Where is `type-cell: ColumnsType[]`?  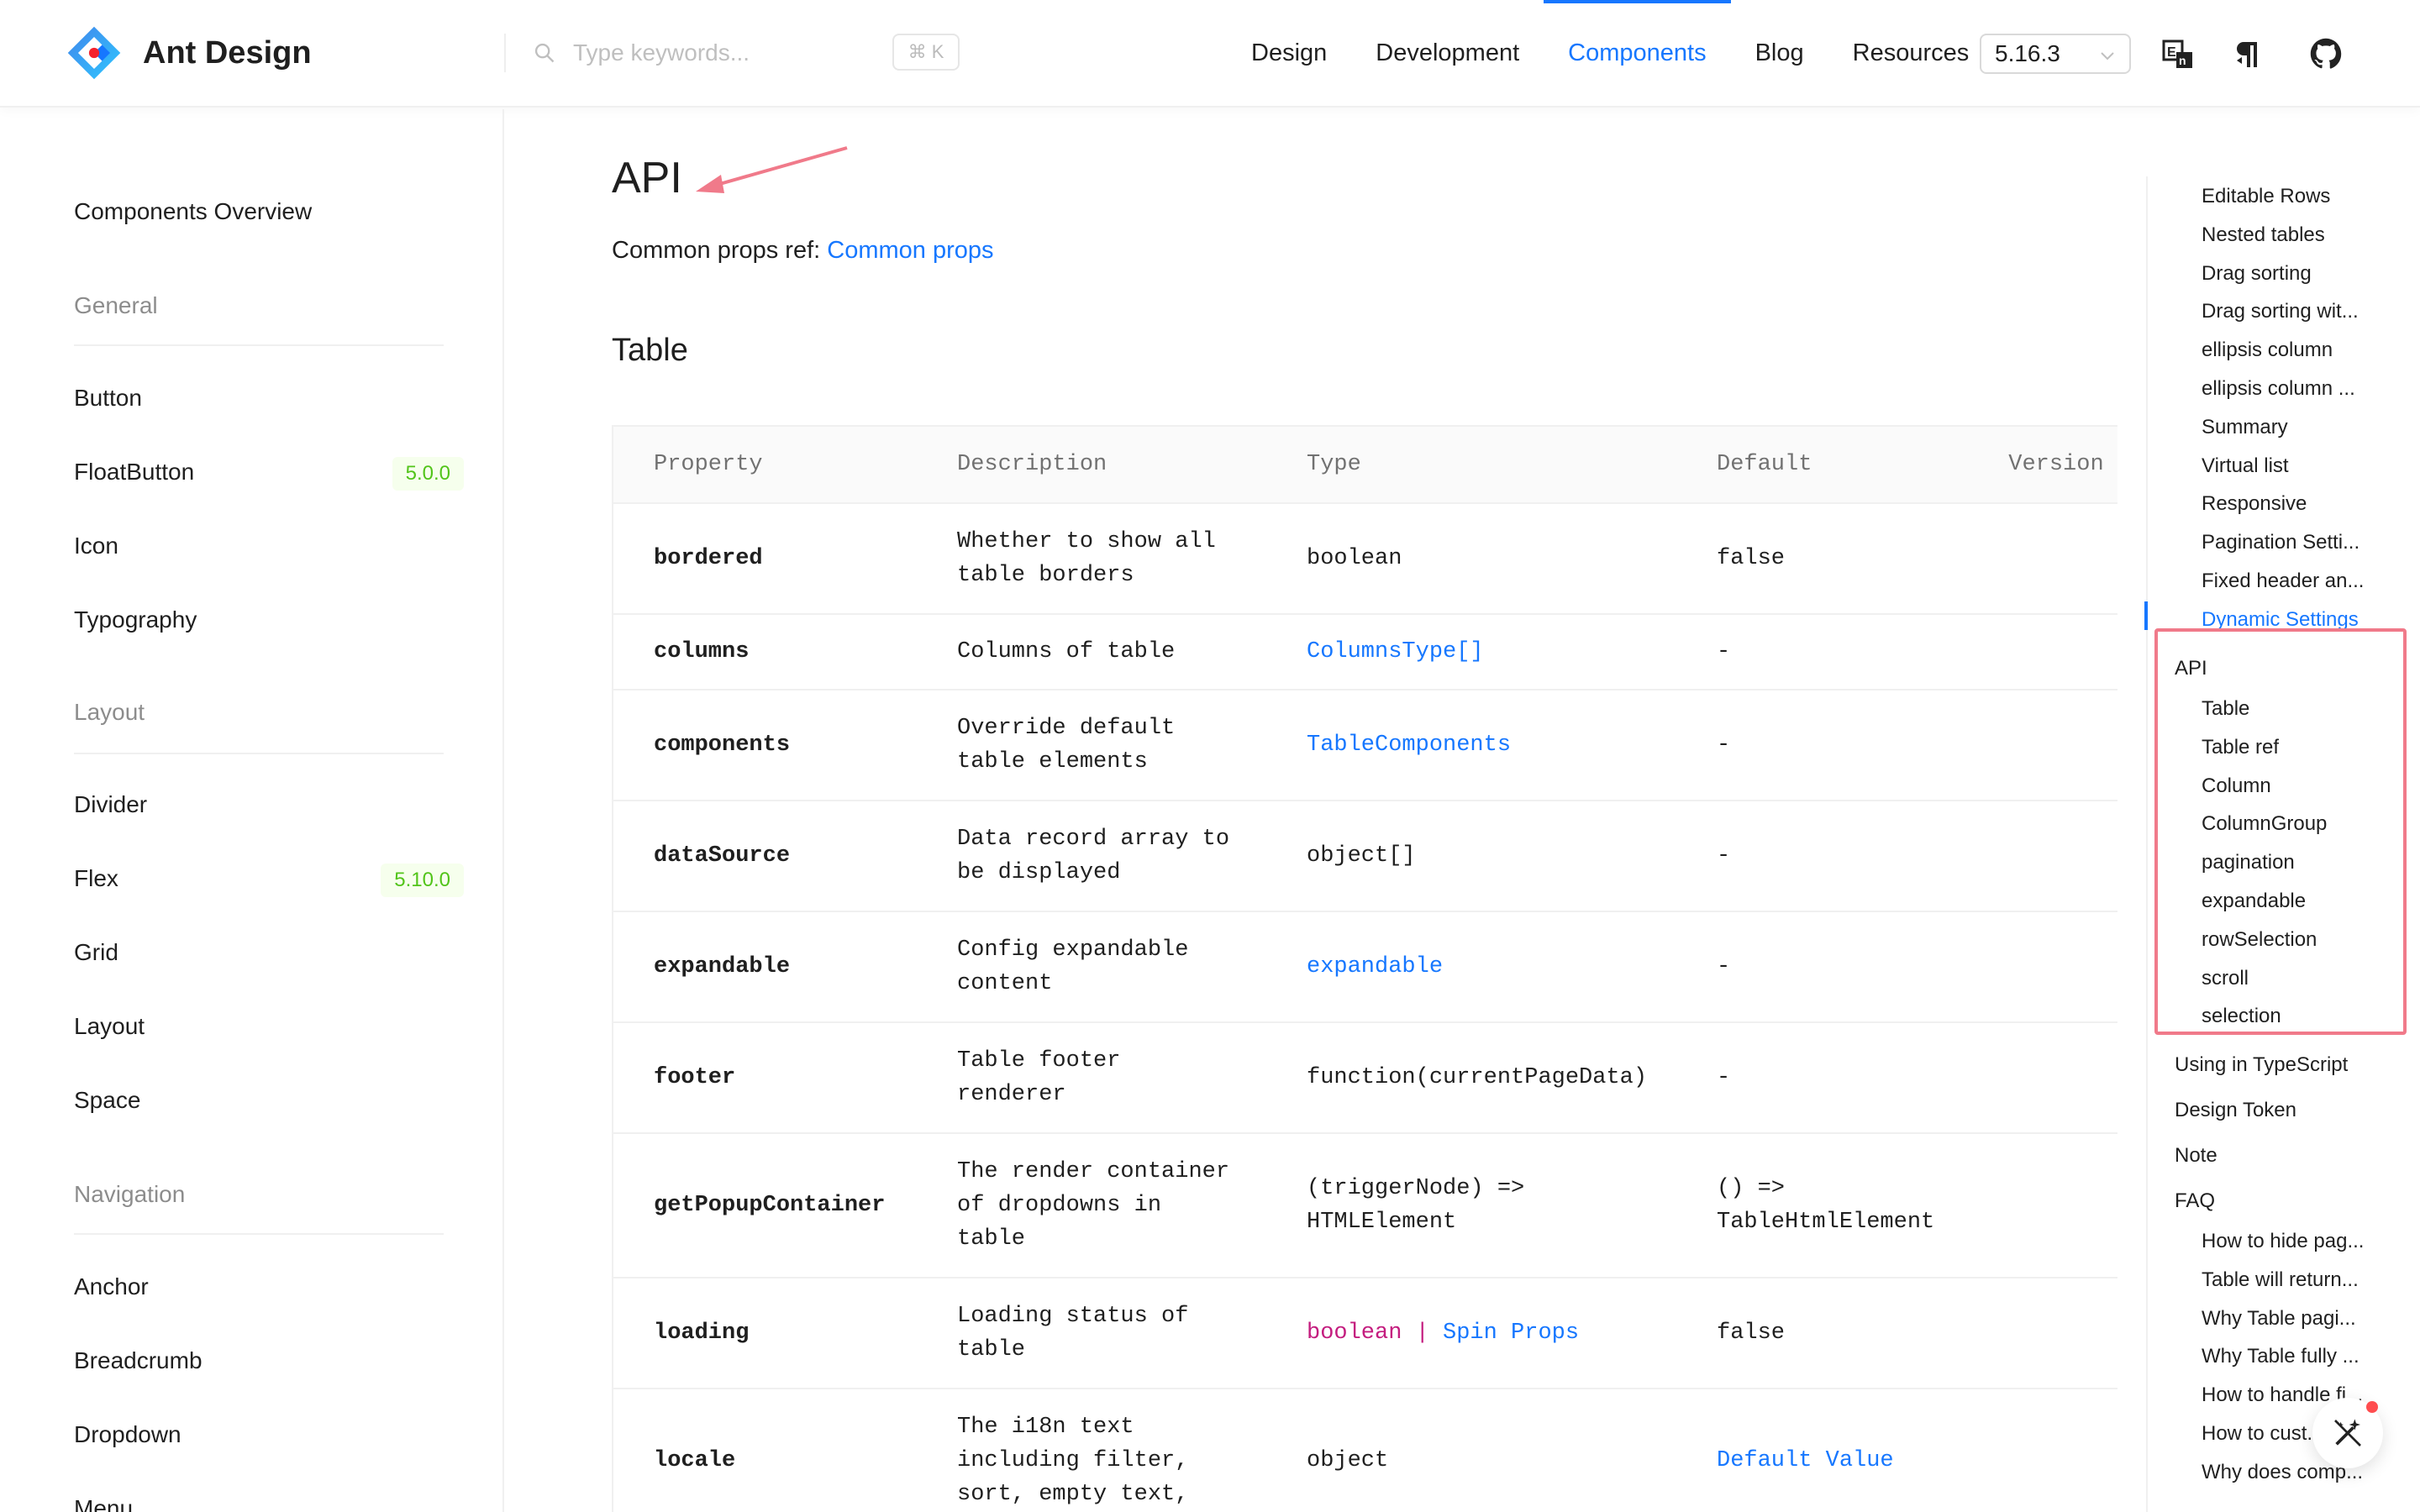
type-cell: ColumnsType[] is located at coordinates (1471, 652).